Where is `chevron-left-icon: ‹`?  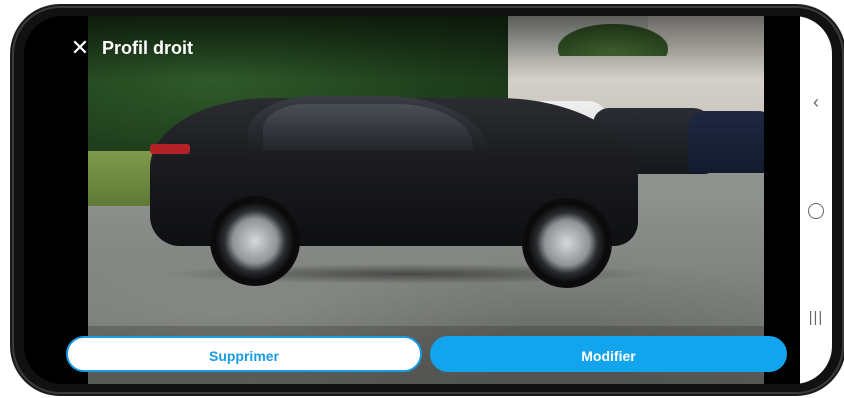 chevron-left-icon: ‹ is located at coordinates (816, 102).